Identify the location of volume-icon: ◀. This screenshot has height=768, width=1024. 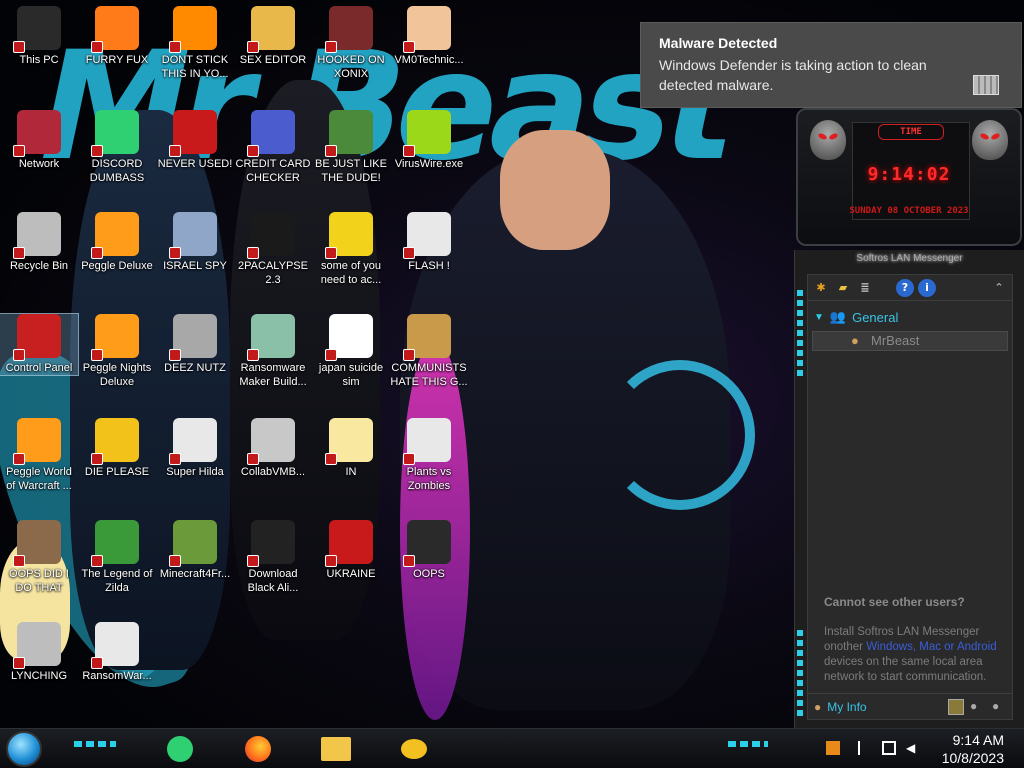
(913, 748).